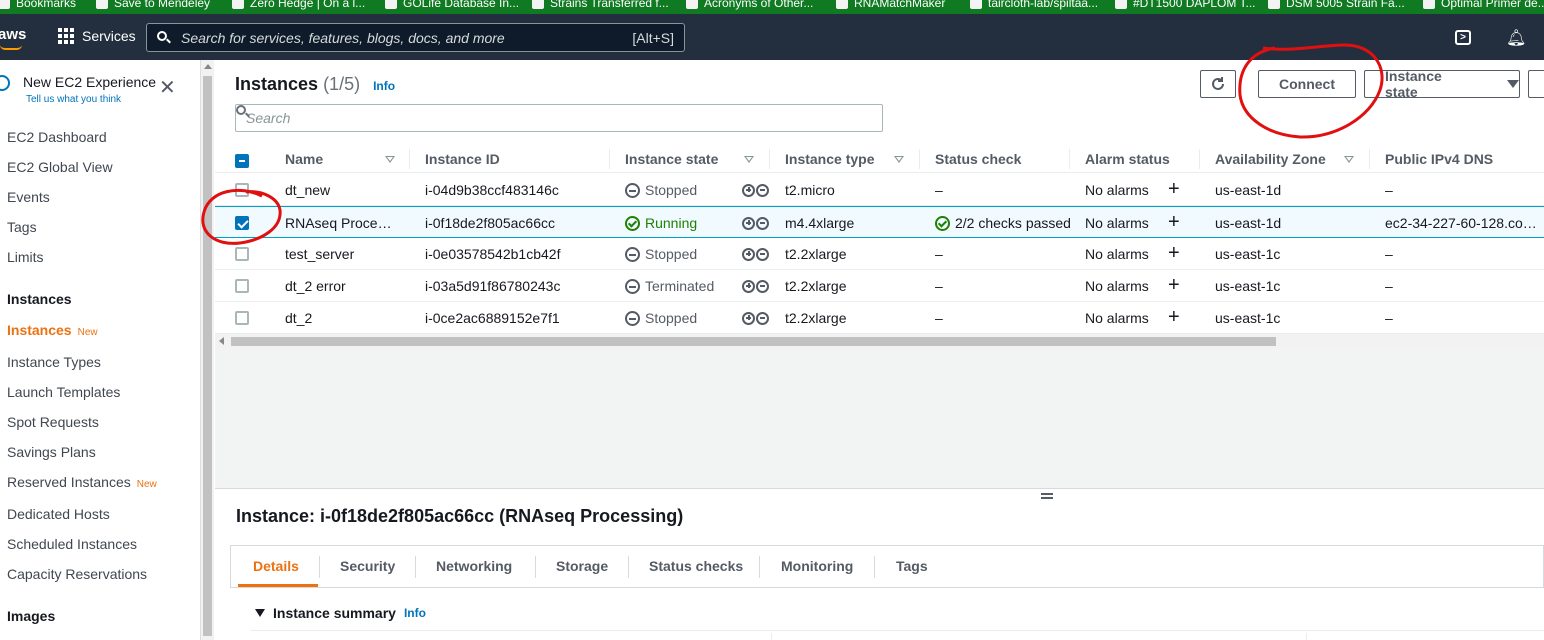 The image size is (1544, 640). Describe the element at coordinates (536, 118) in the screenshot. I see `table-search-input` at that location.